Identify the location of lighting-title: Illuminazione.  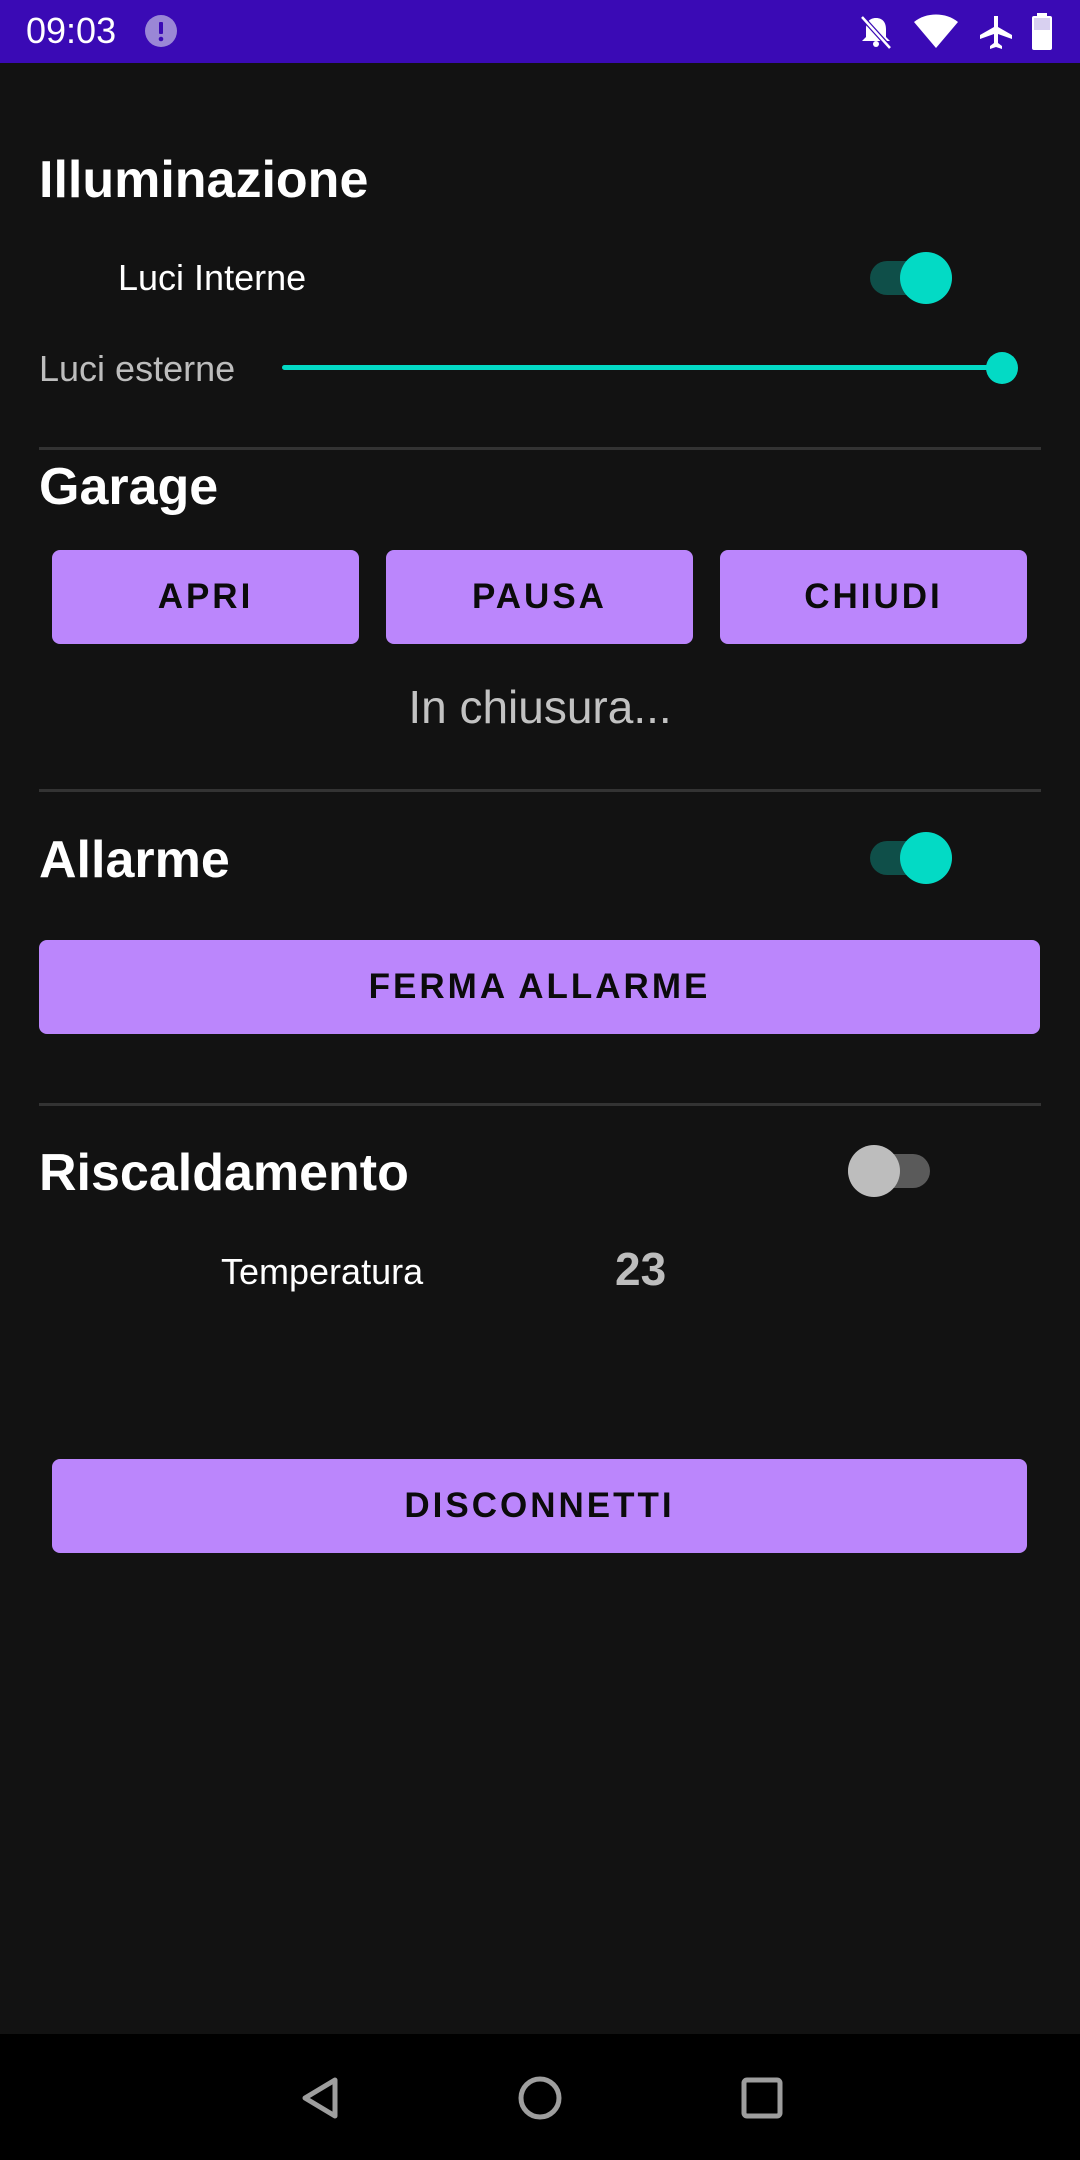
(204, 180).